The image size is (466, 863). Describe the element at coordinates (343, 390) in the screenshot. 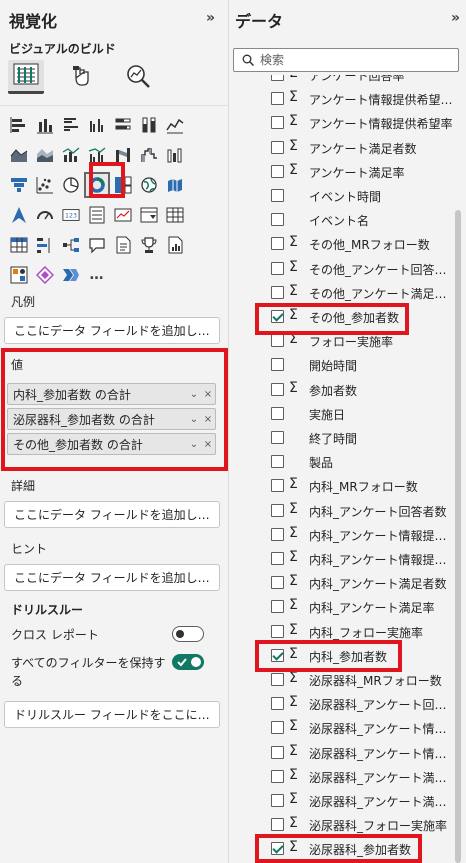

I see `field-list-item: Σ 参加者数` at that location.